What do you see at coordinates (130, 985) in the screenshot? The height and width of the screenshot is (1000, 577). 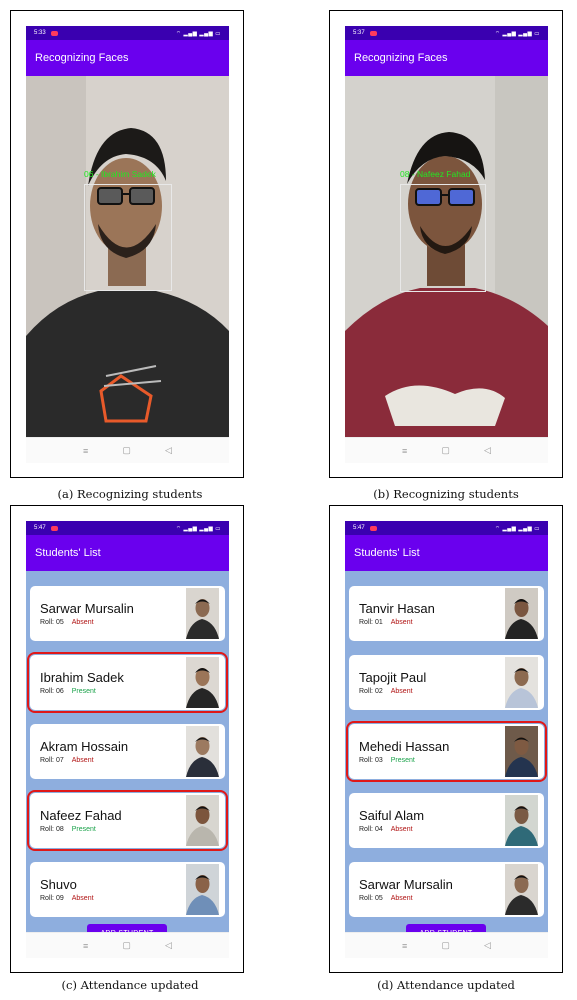 I see `caption-c: (c) Attendance updated` at bounding box center [130, 985].